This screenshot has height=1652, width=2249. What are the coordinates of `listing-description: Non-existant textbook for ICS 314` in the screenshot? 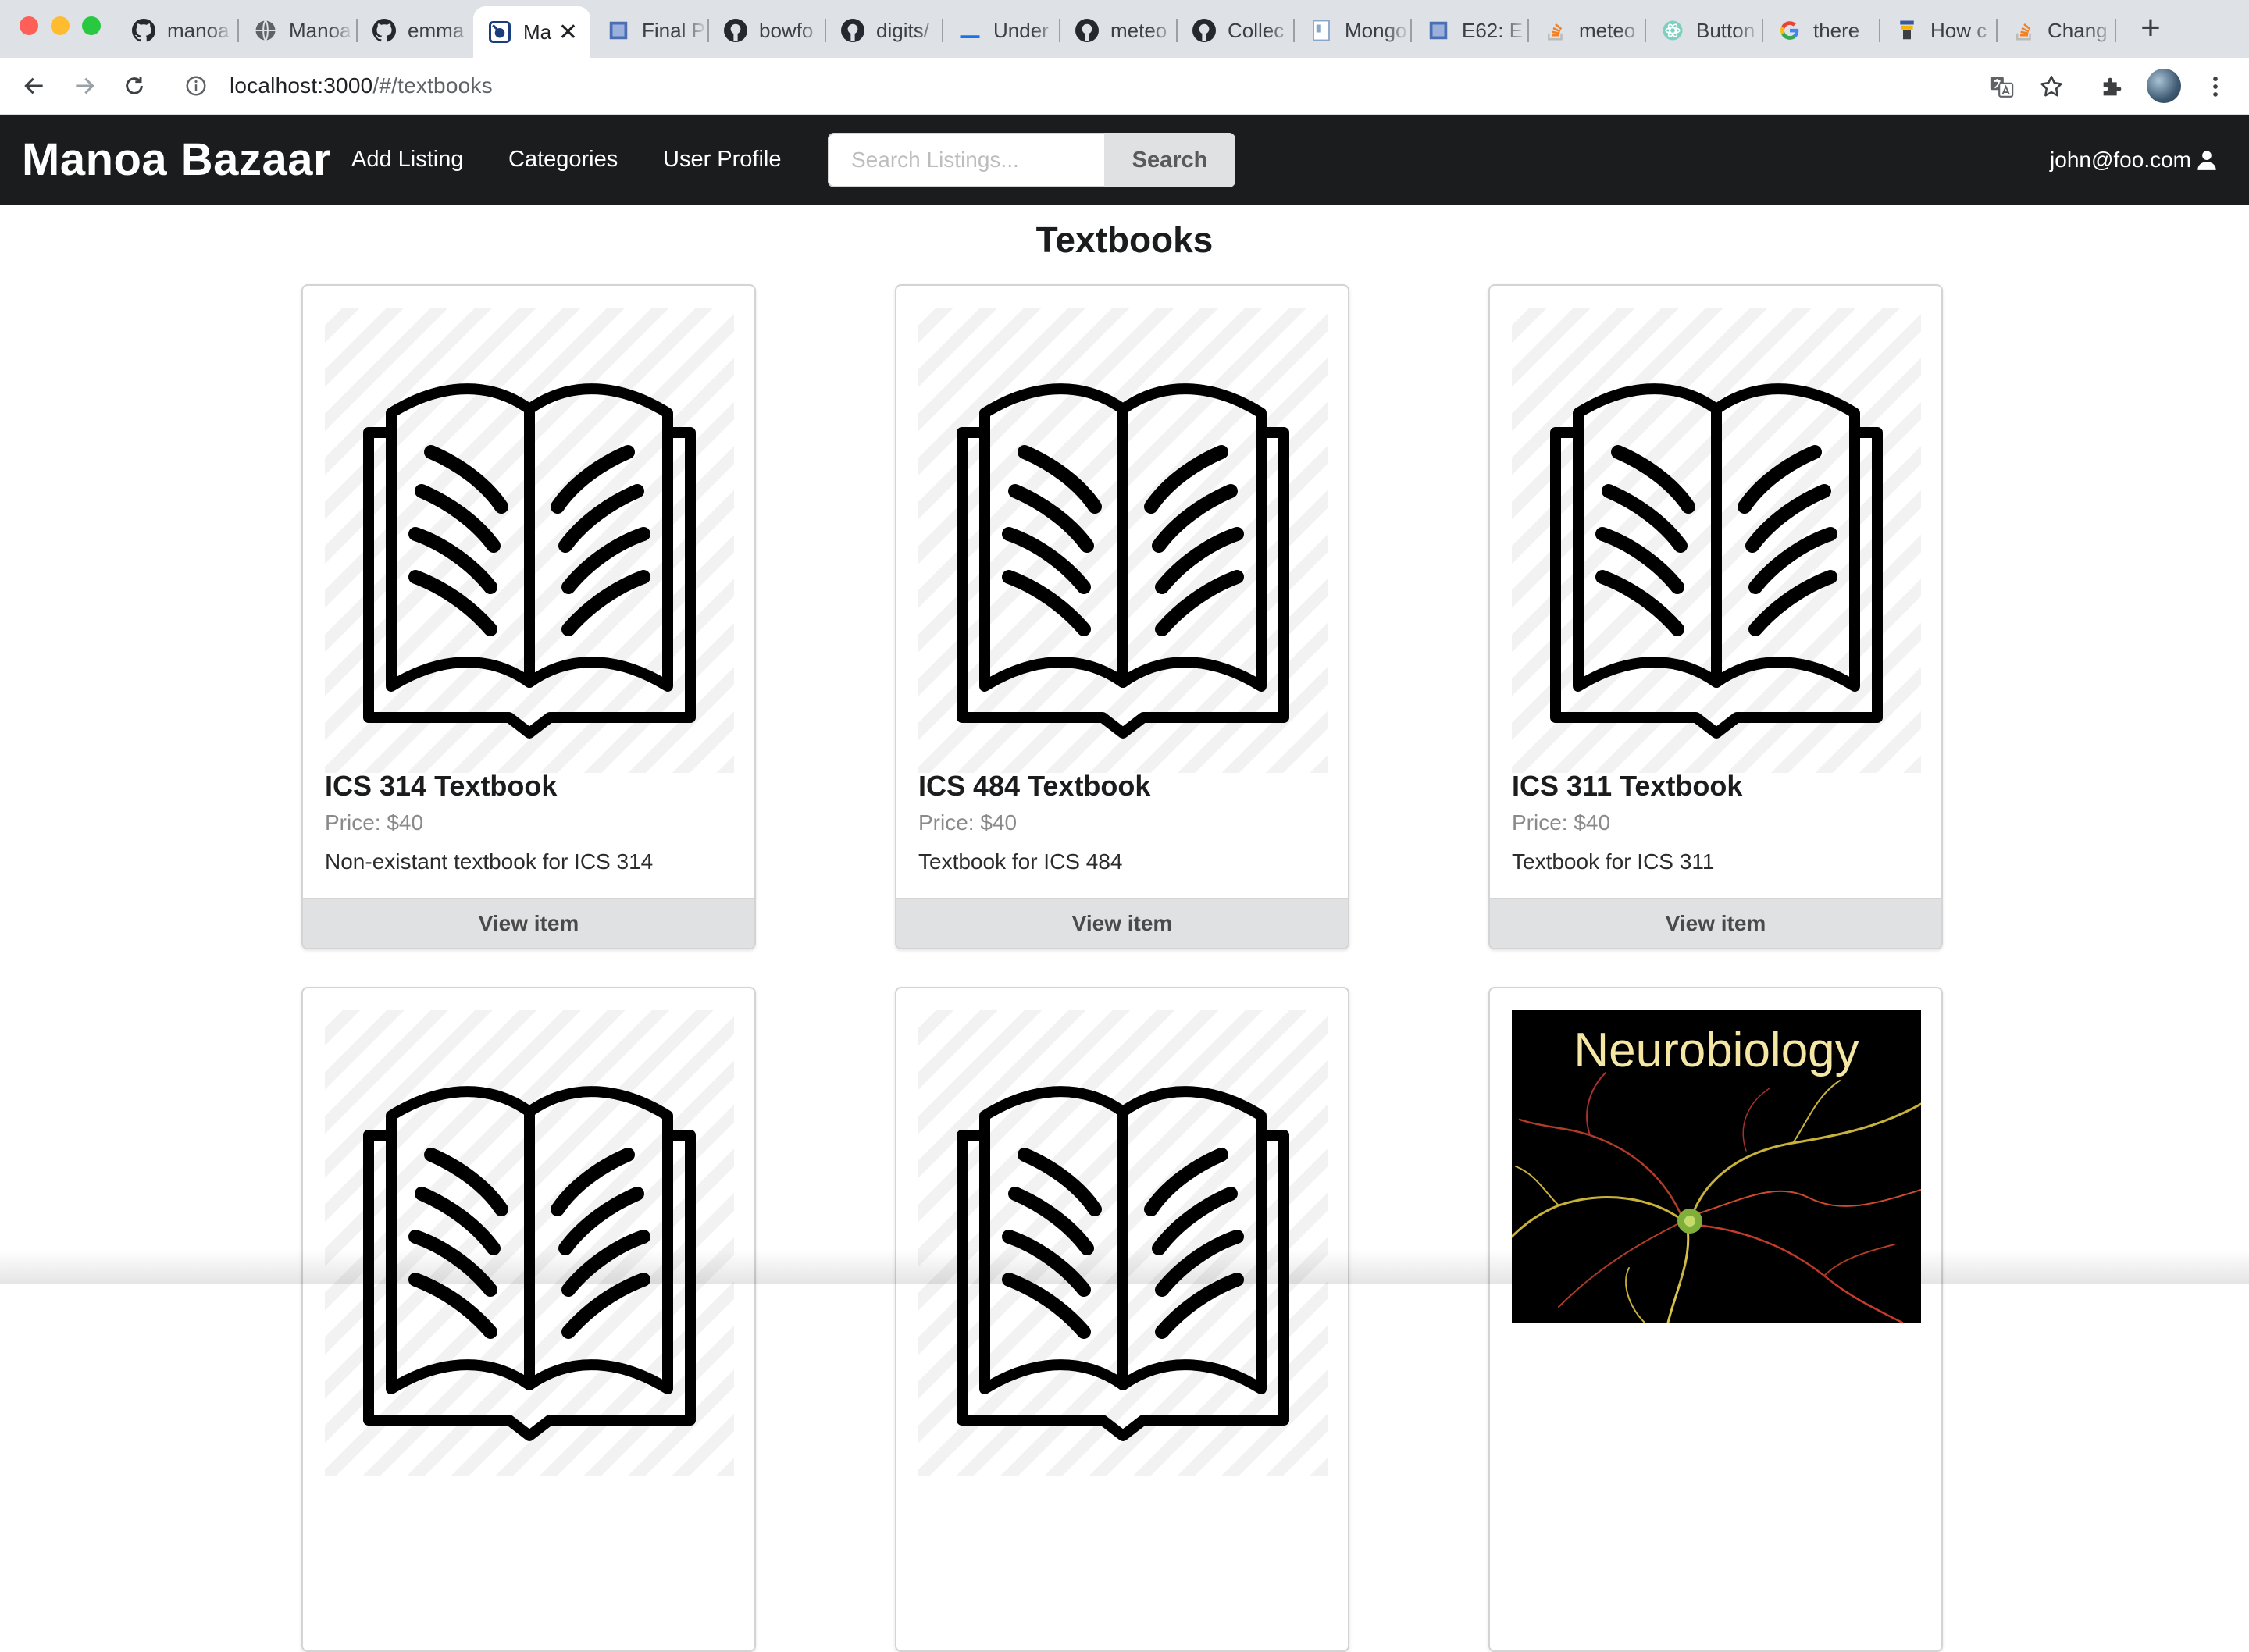 It's located at (489, 861).